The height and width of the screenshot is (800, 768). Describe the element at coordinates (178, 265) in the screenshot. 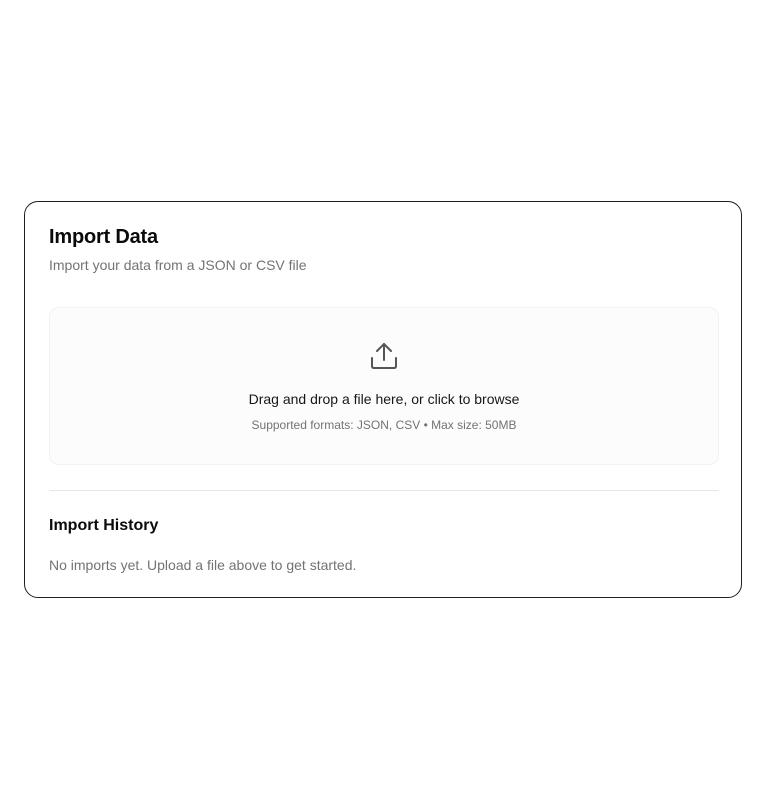

I see `page-subtitle: Import your data from a JSON or CSV file` at that location.